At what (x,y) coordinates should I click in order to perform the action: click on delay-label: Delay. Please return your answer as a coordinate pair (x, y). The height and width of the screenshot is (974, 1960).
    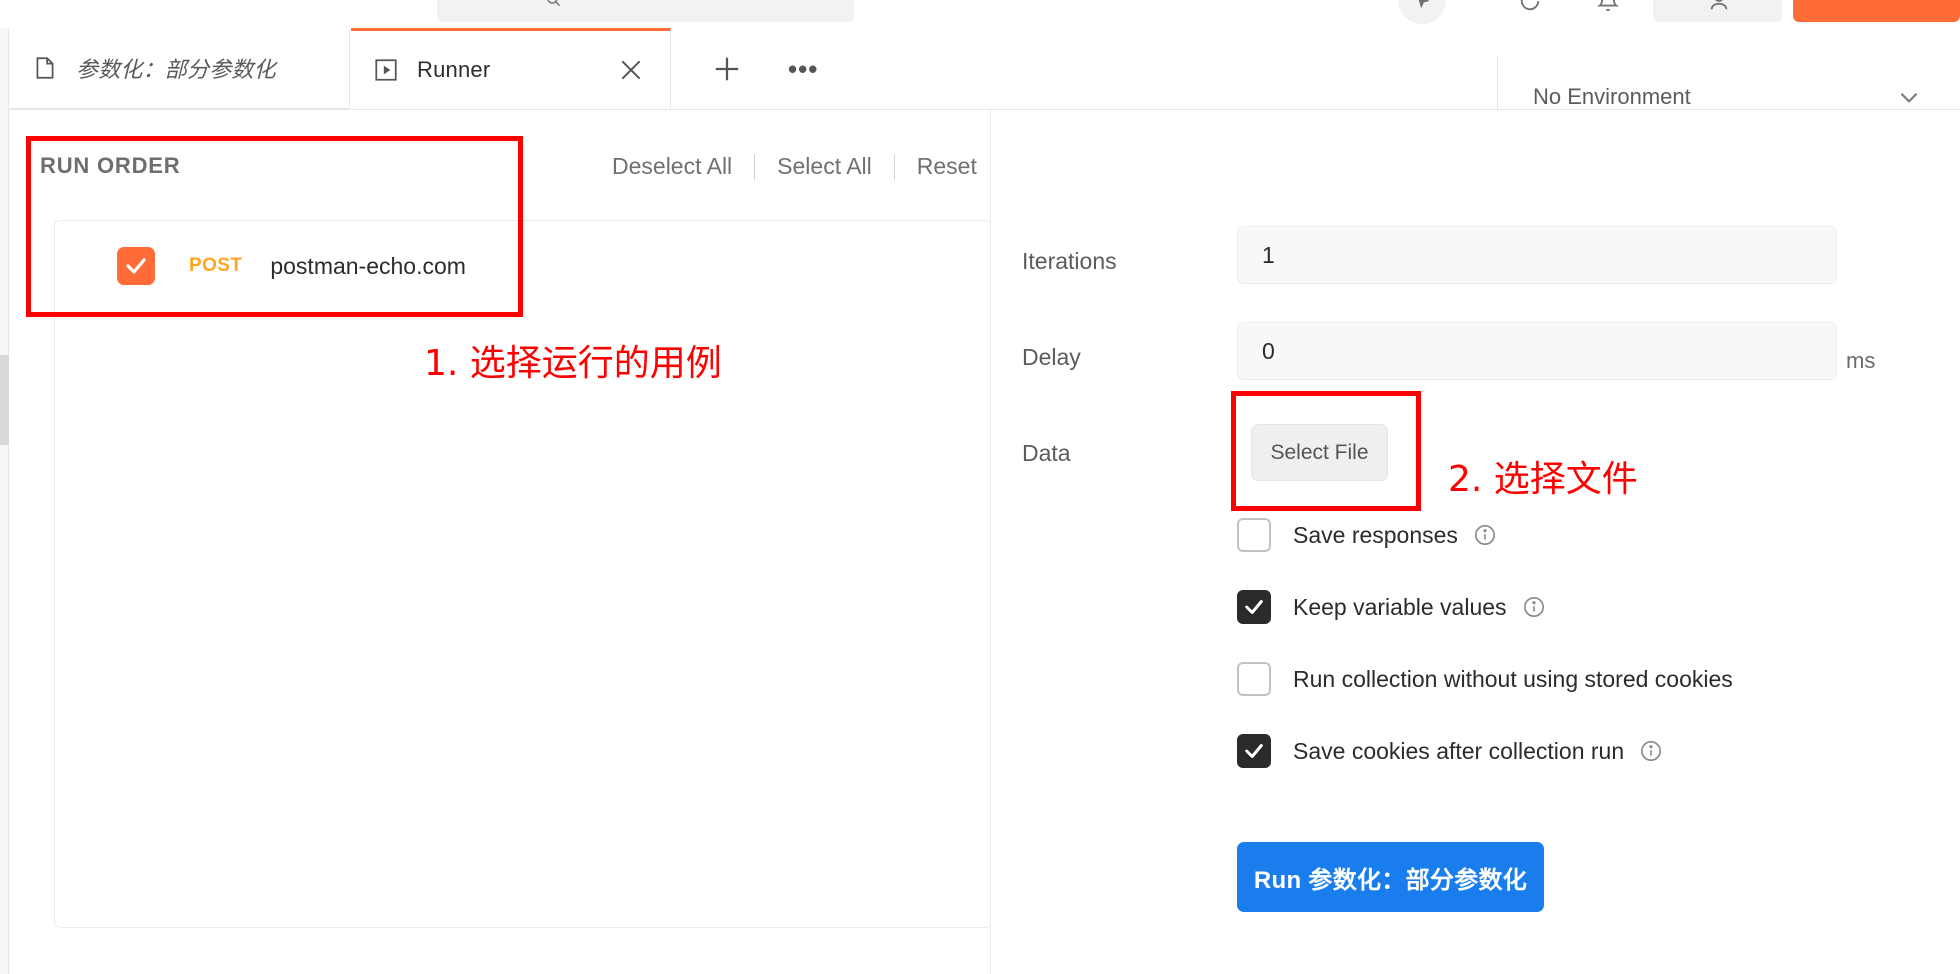
    Looking at the image, I should click on (1051, 357).